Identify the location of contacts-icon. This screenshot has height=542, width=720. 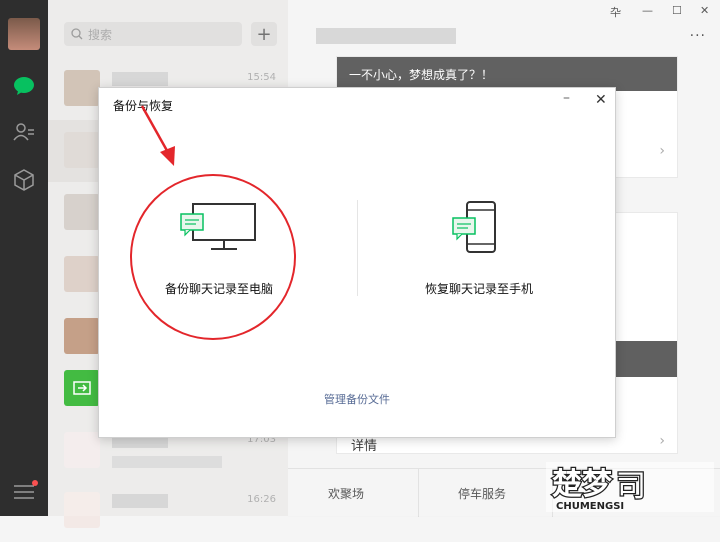
(24, 132).